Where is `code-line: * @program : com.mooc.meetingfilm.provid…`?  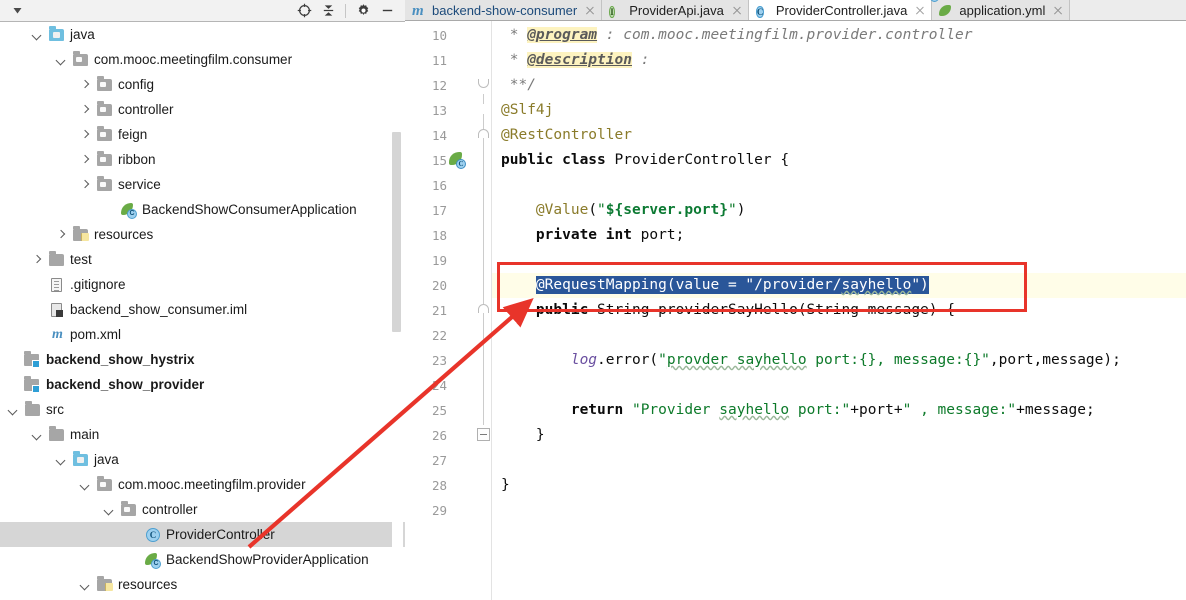 code-line: * @program : com.mooc.meetingfilm.provid… is located at coordinates (839, 35).